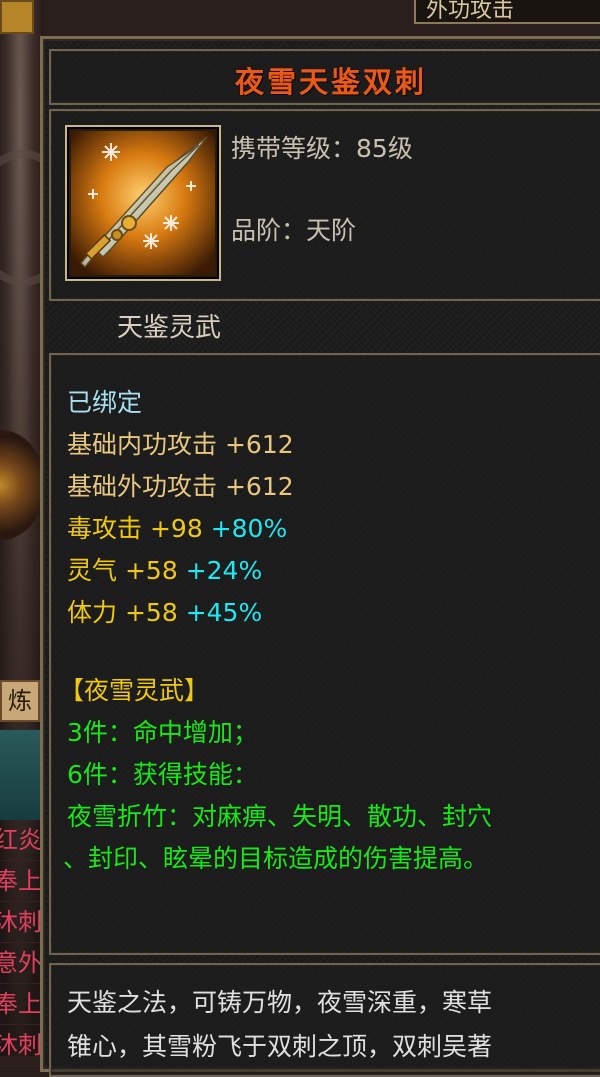 The height and width of the screenshot is (1077, 600). I want to click on carry-level-value: 85级, so click(384, 148).